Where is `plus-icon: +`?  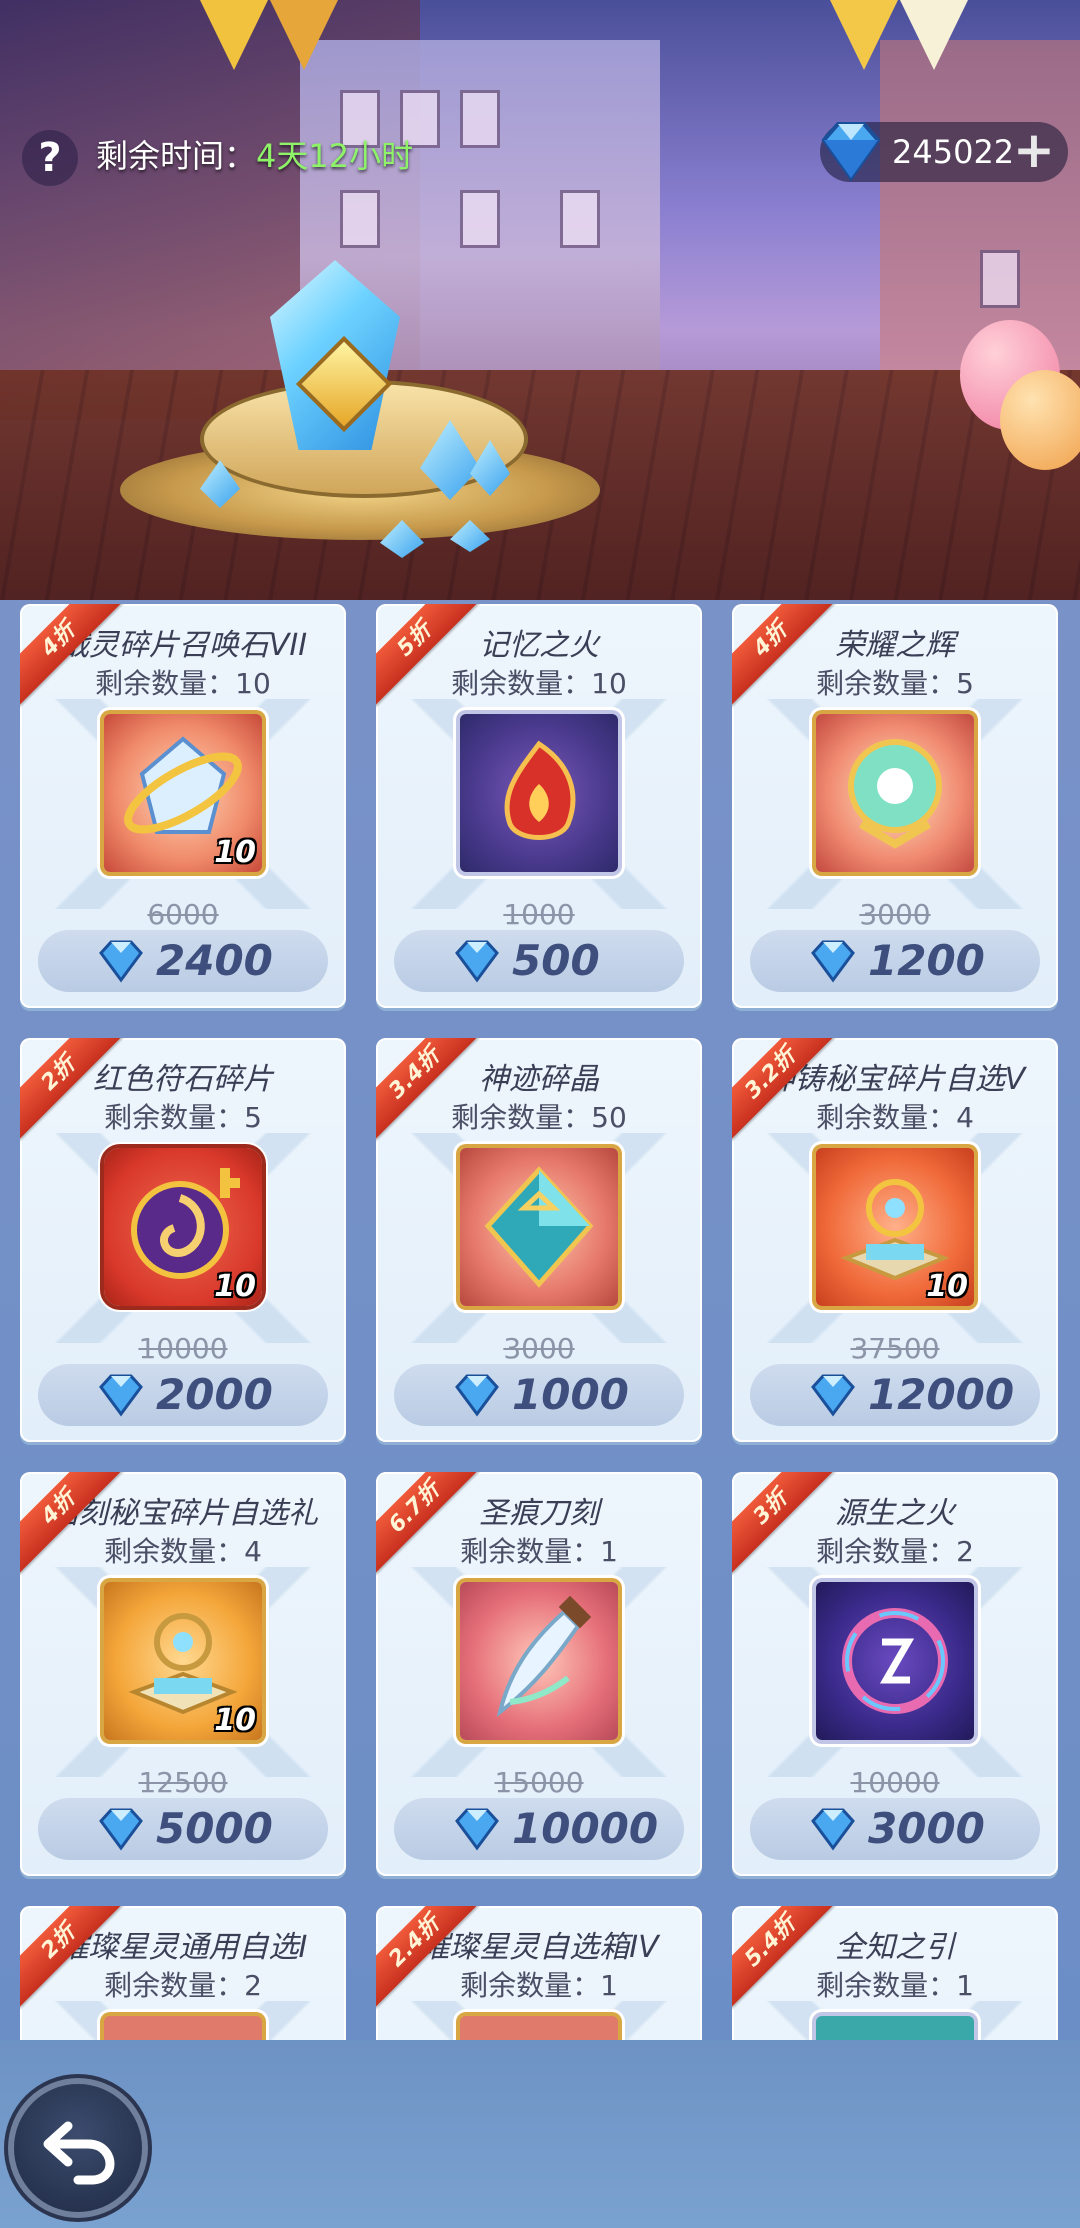
plus-icon: + is located at coordinates (1034, 150).